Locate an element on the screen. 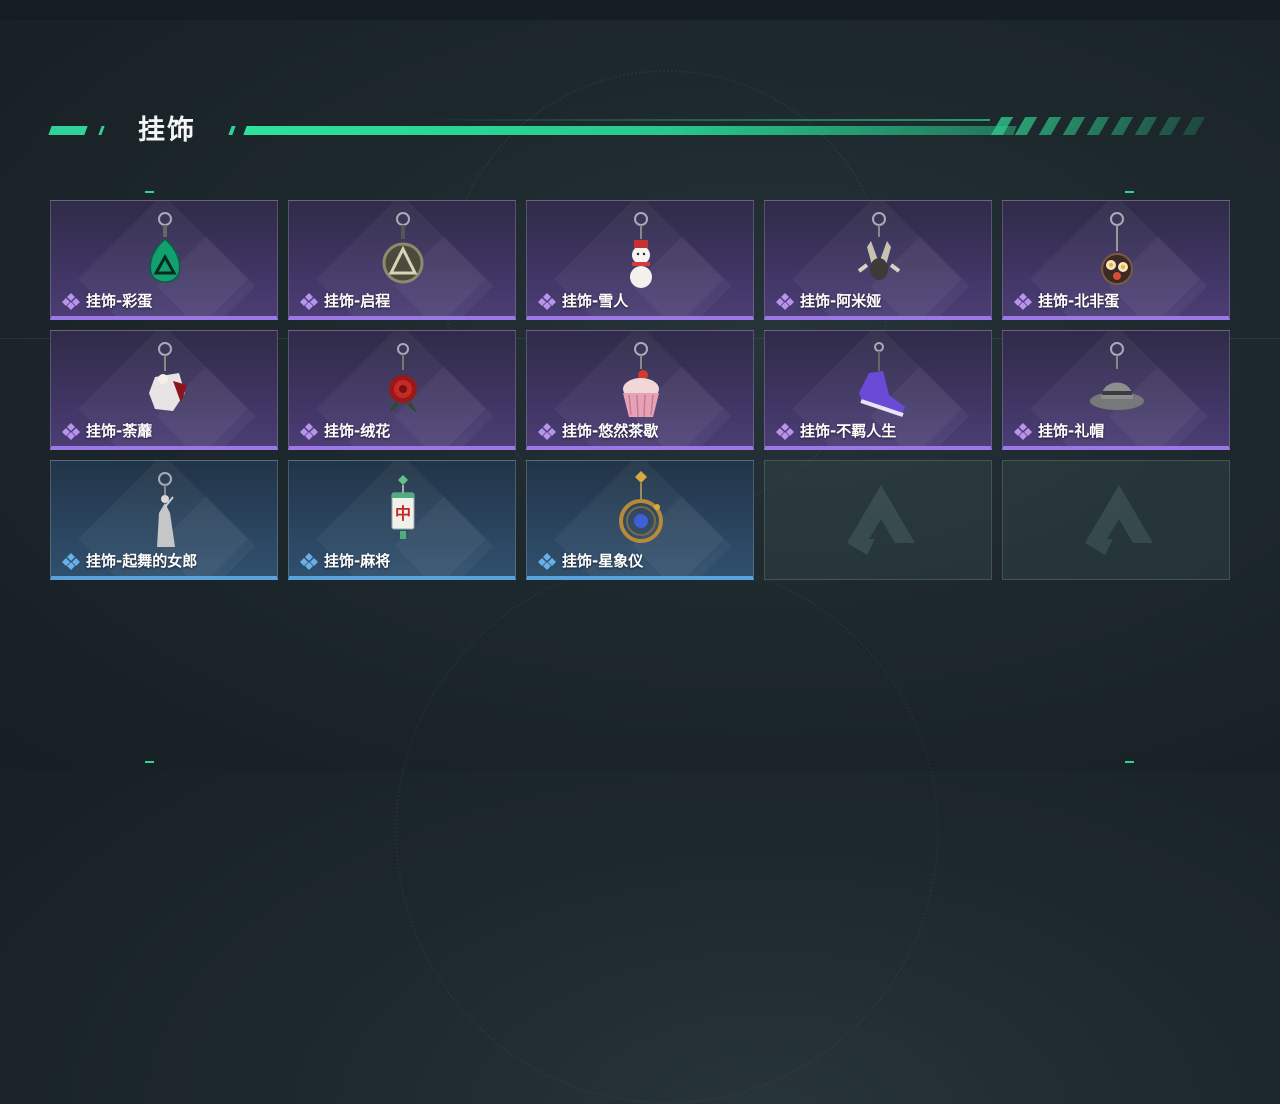 The height and width of the screenshot is (1104, 1280). charm-name: 挂饰-绒花 is located at coordinates (357, 431).